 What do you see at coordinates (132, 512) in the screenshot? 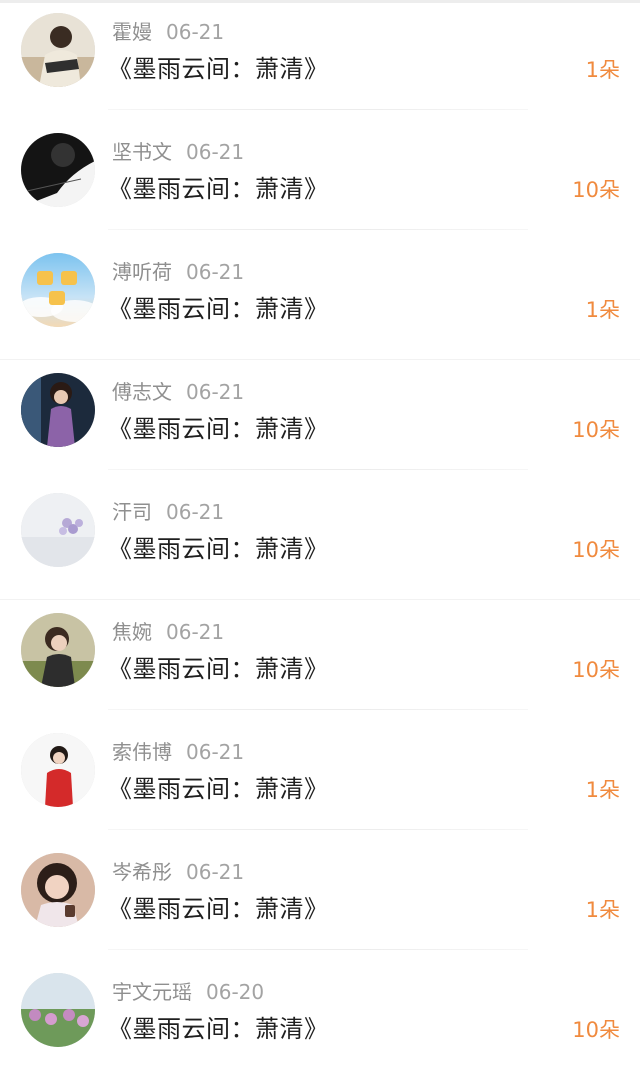
I see `sender-name: 汗司` at bounding box center [132, 512].